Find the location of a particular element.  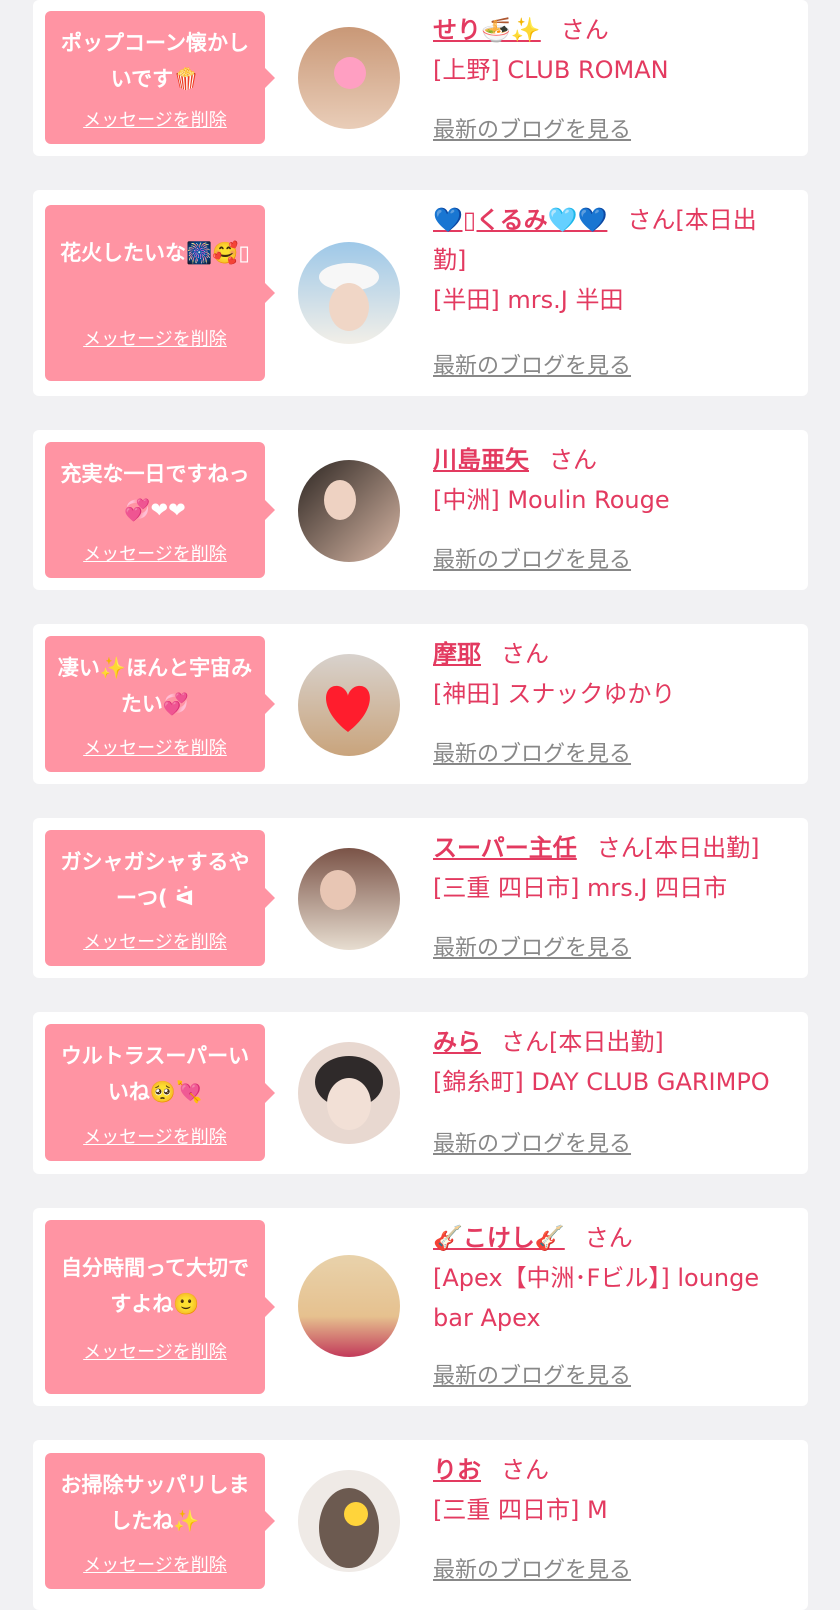

message-bubble: 凄い✨ほんと宇宙みたい💞 メッセージを削除 is located at coordinates (160, 704).